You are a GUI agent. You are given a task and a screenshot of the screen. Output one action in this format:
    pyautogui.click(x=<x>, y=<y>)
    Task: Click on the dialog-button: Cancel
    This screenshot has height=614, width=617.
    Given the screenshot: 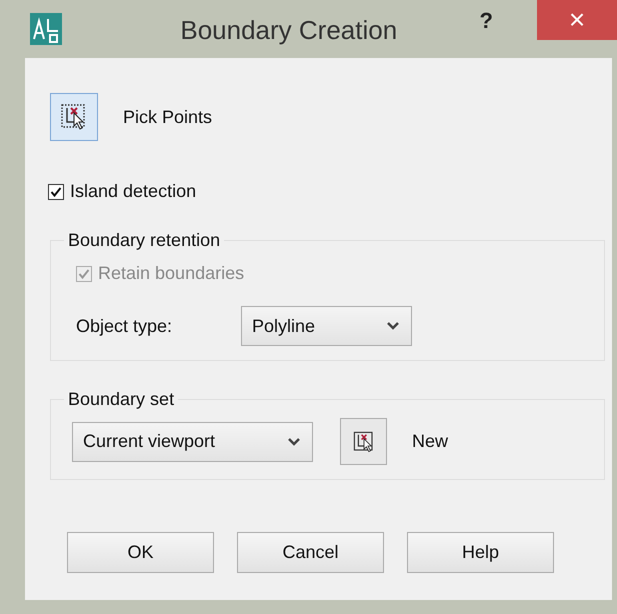 What is the action you would take?
    pyautogui.click(x=310, y=552)
    